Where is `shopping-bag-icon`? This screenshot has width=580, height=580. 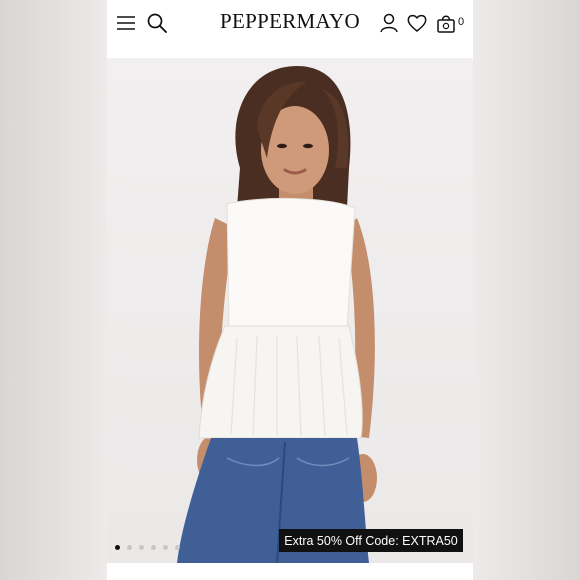
shopping-bag-icon is located at coordinates (446, 23).